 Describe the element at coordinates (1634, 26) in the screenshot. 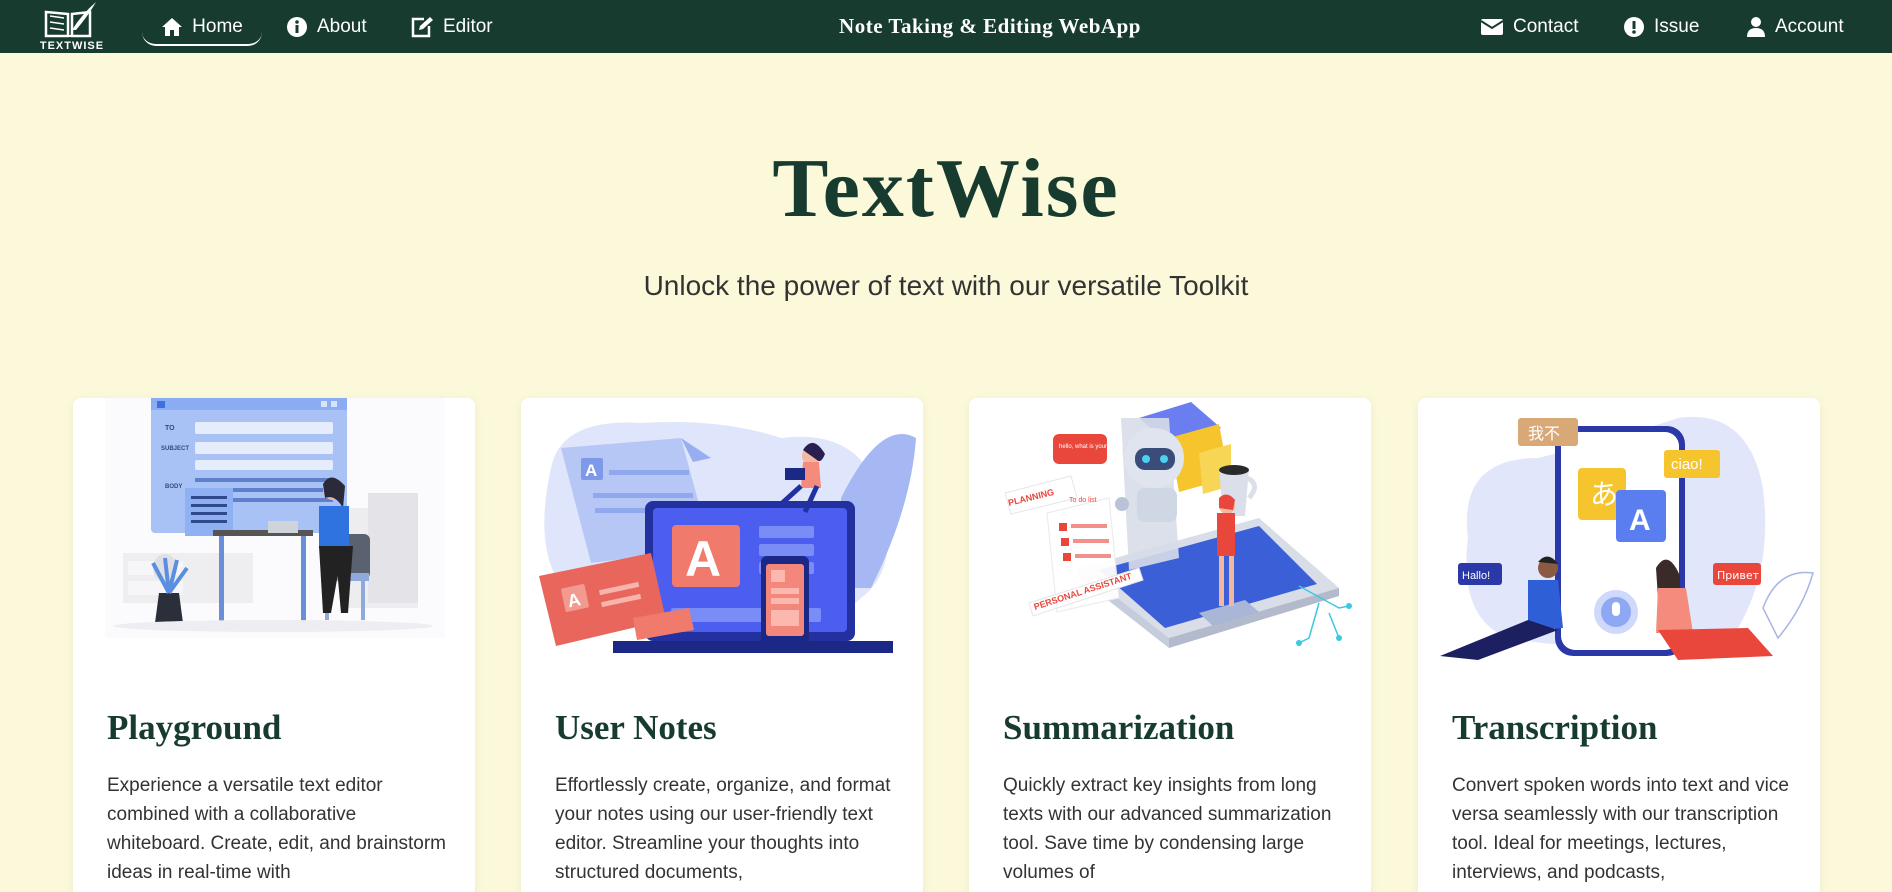

I see `exclamation-circle-icon` at that location.